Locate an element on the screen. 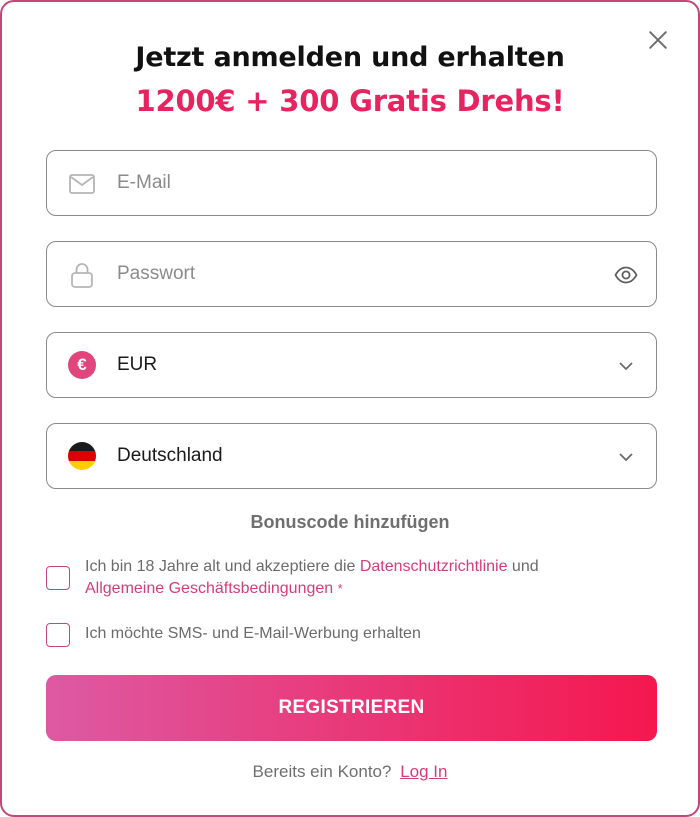 This screenshot has width=700, height=817. login-link: Log In is located at coordinates (423, 771).